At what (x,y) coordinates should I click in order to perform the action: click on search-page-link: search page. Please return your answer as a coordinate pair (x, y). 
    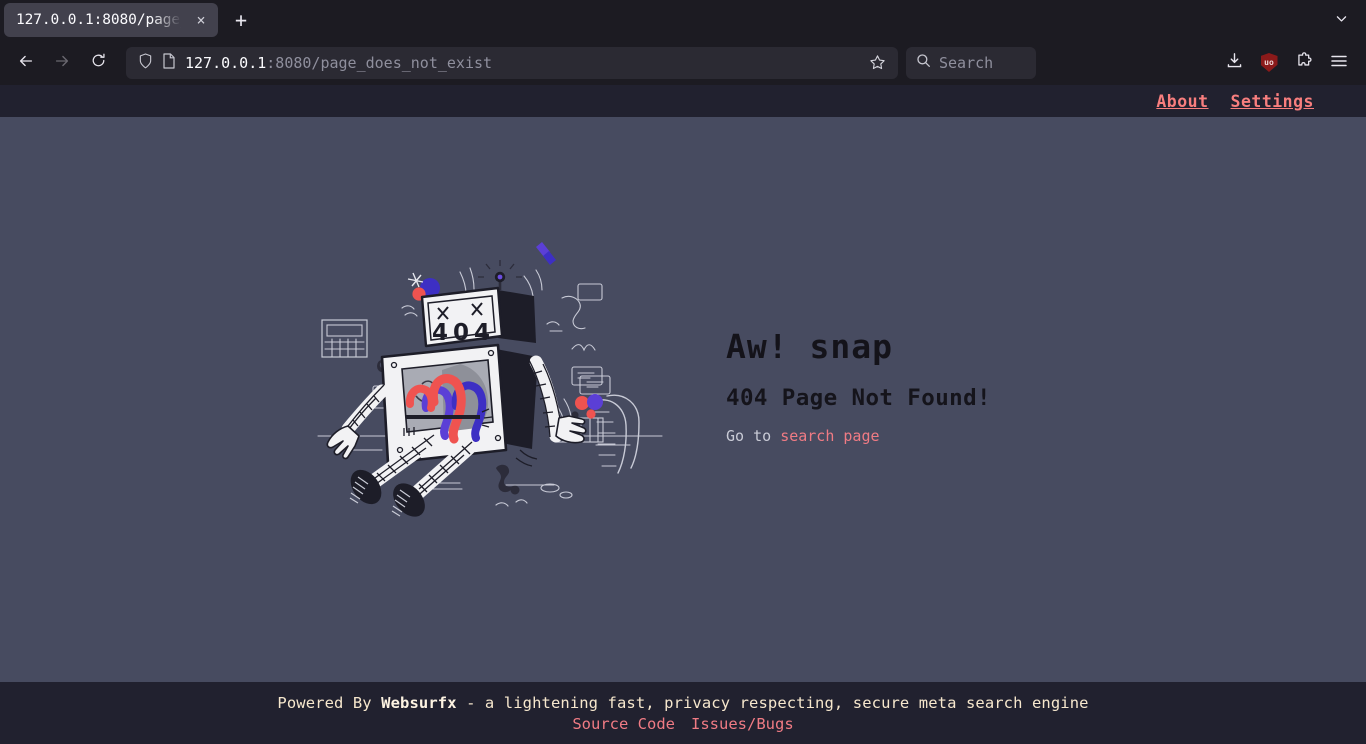
    Looking at the image, I should click on (829, 436).